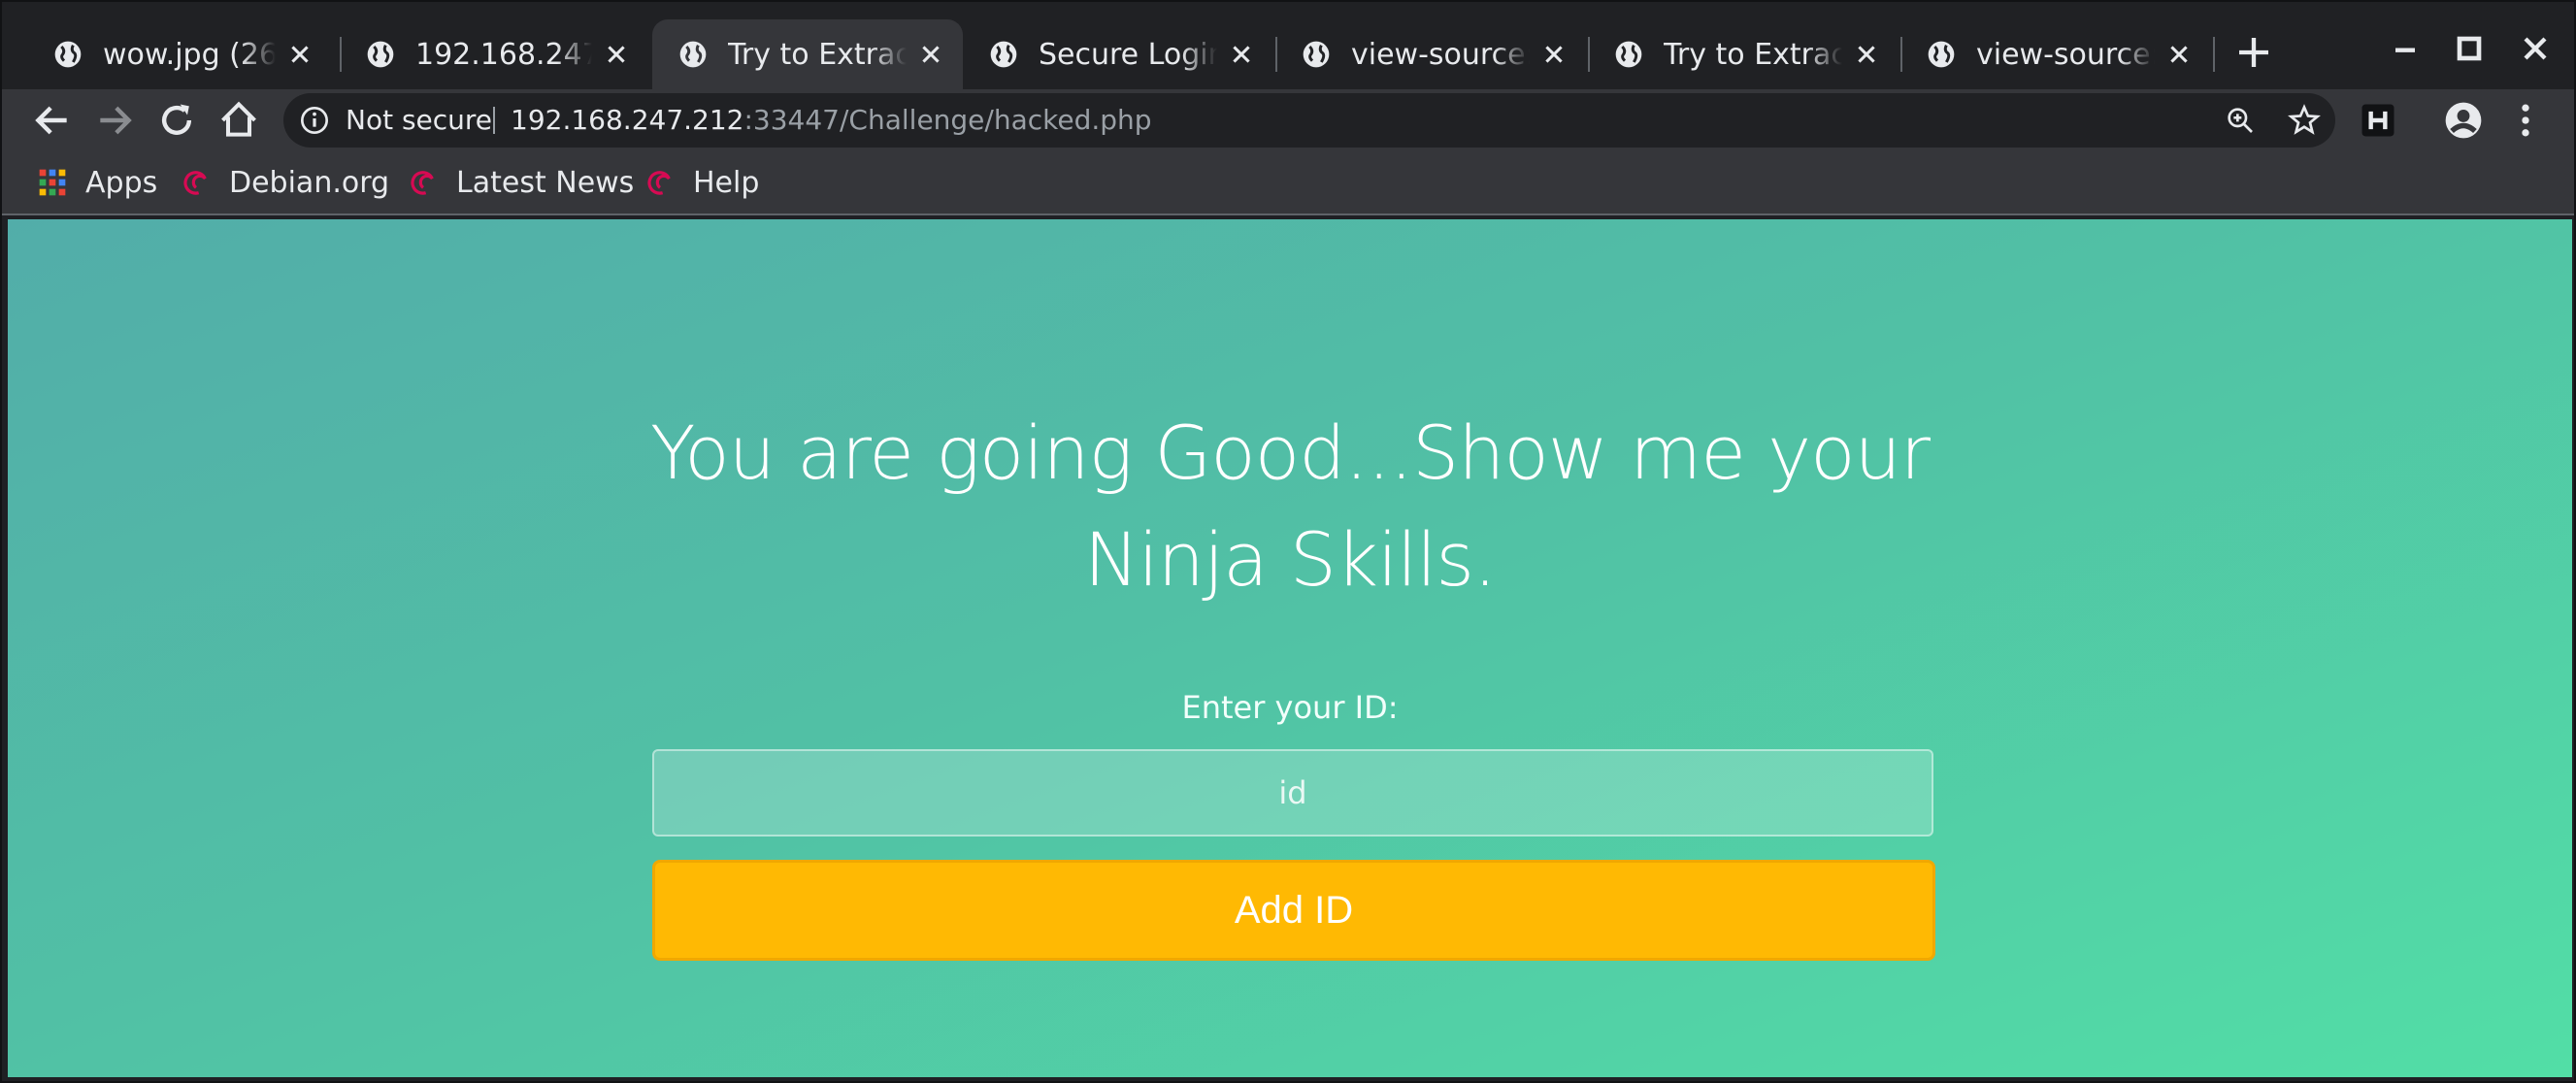 The image size is (2576, 1083). What do you see at coordinates (2535, 48) in the screenshot?
I see `close-icon` at bounding box center [2535, 48].